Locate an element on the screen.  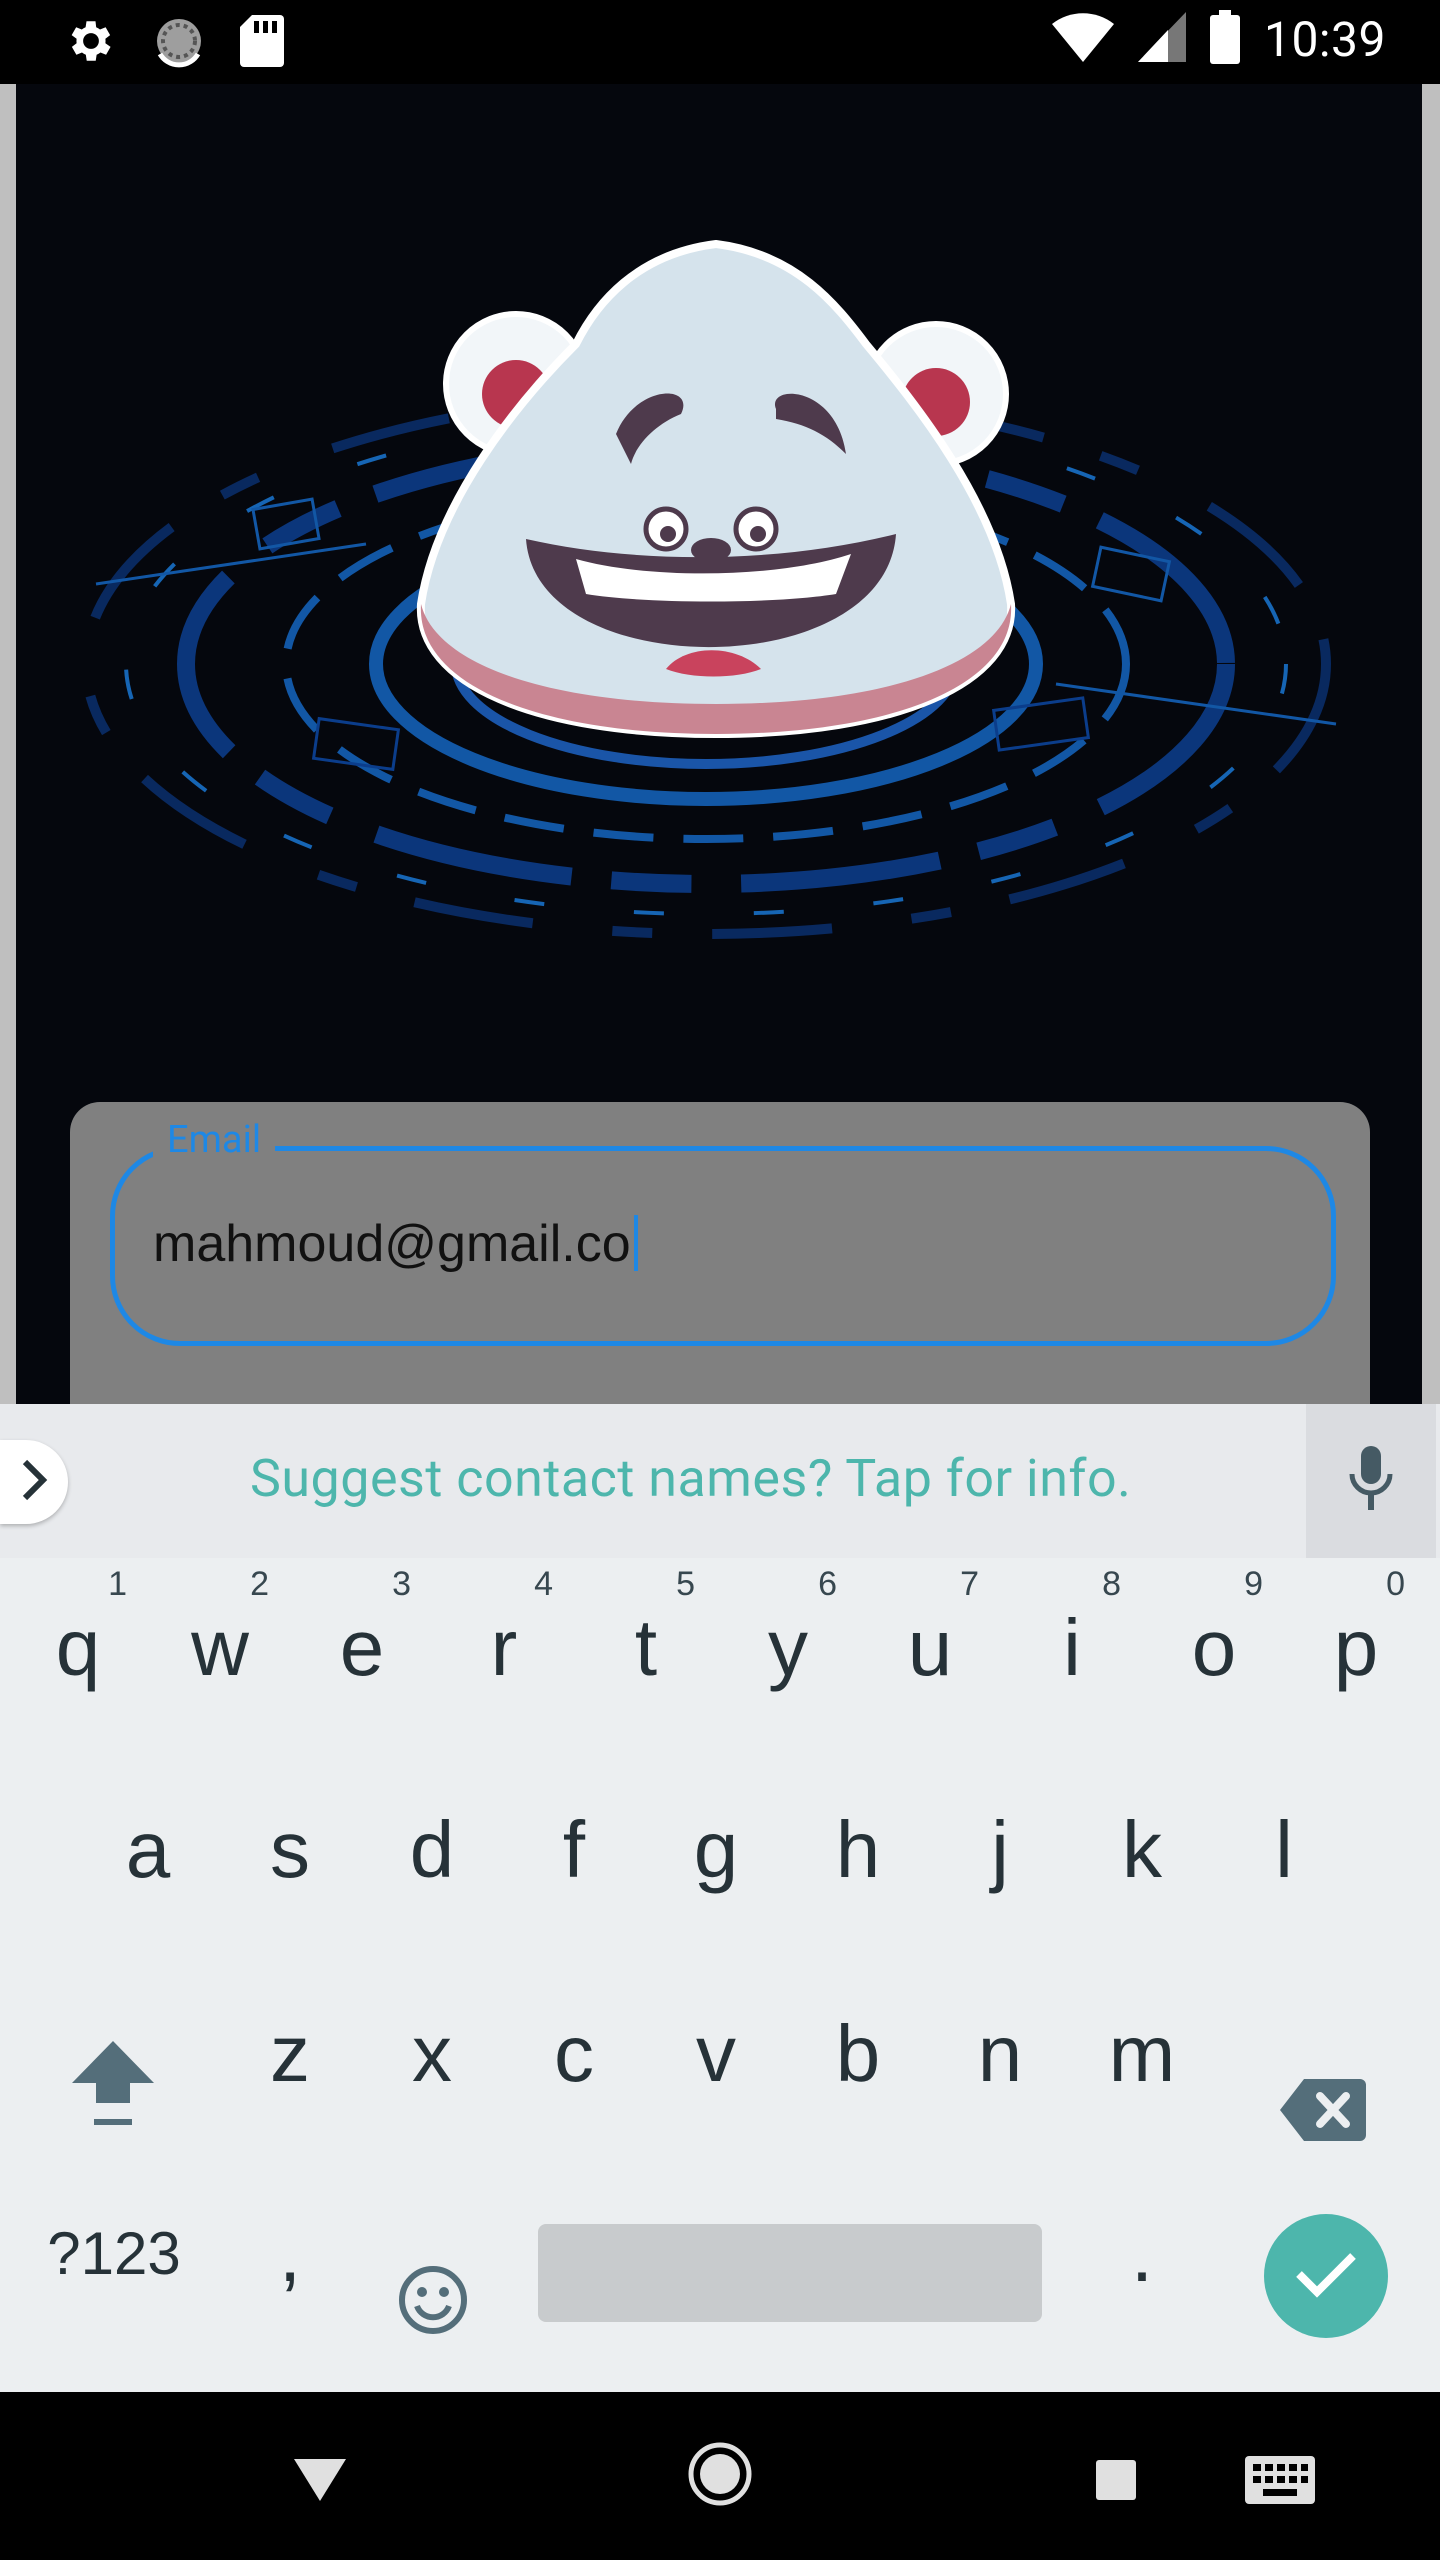
symbols-key: ?123 is located at coordinates (114, 2254).